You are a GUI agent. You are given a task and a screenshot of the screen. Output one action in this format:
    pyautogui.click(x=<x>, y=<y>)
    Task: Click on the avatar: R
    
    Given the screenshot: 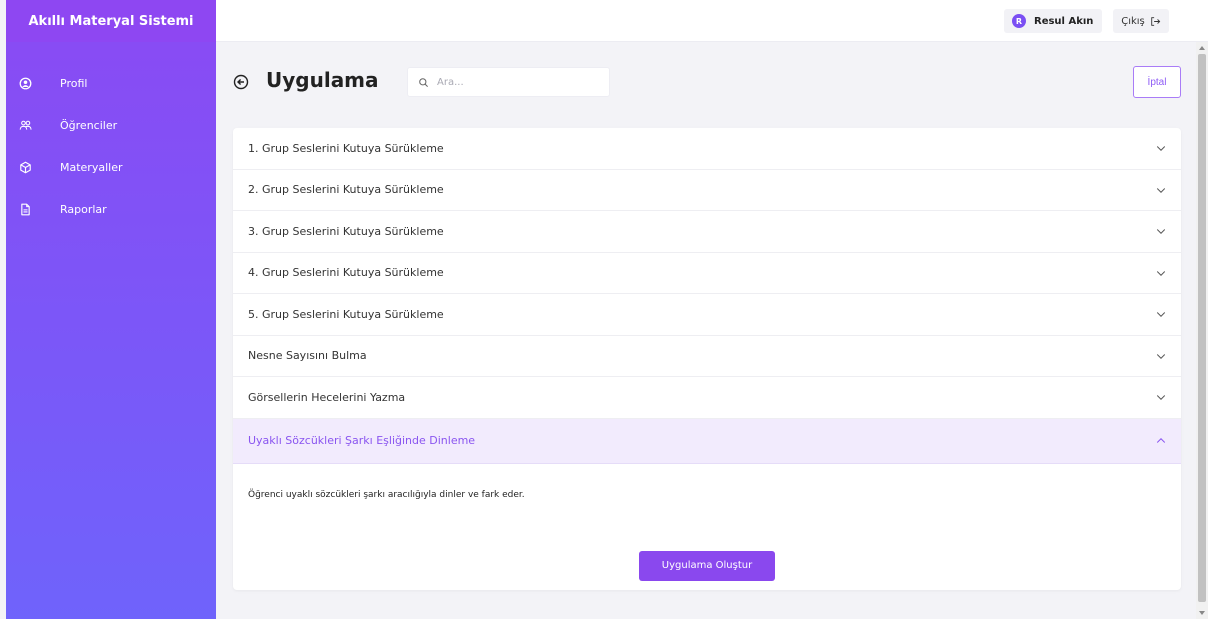 What is the action you would take?
    pyautogui.click(x=1019, y=21)
    